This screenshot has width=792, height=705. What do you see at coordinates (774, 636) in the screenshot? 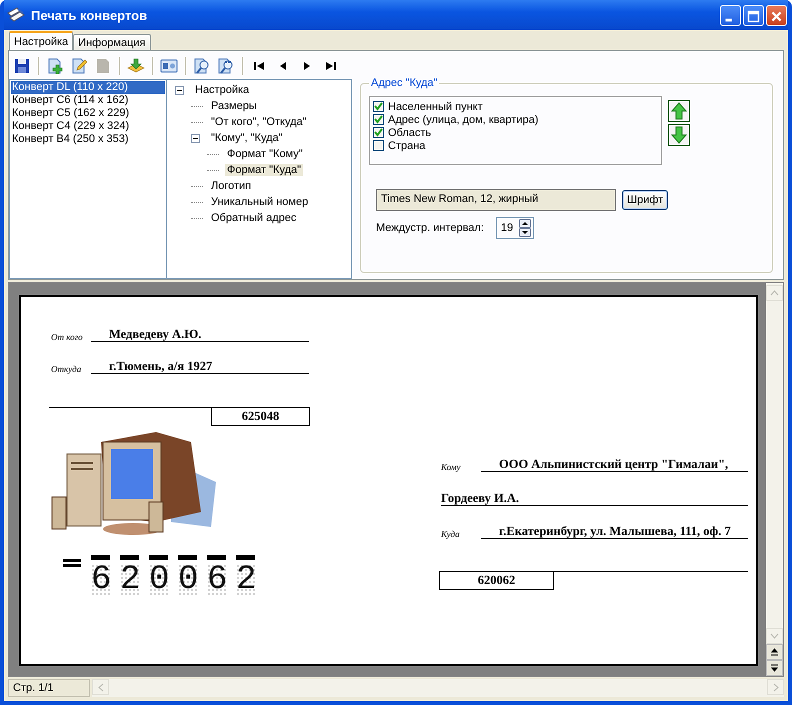
I see `scroll-down-icon` at bounding box center [774, 636].